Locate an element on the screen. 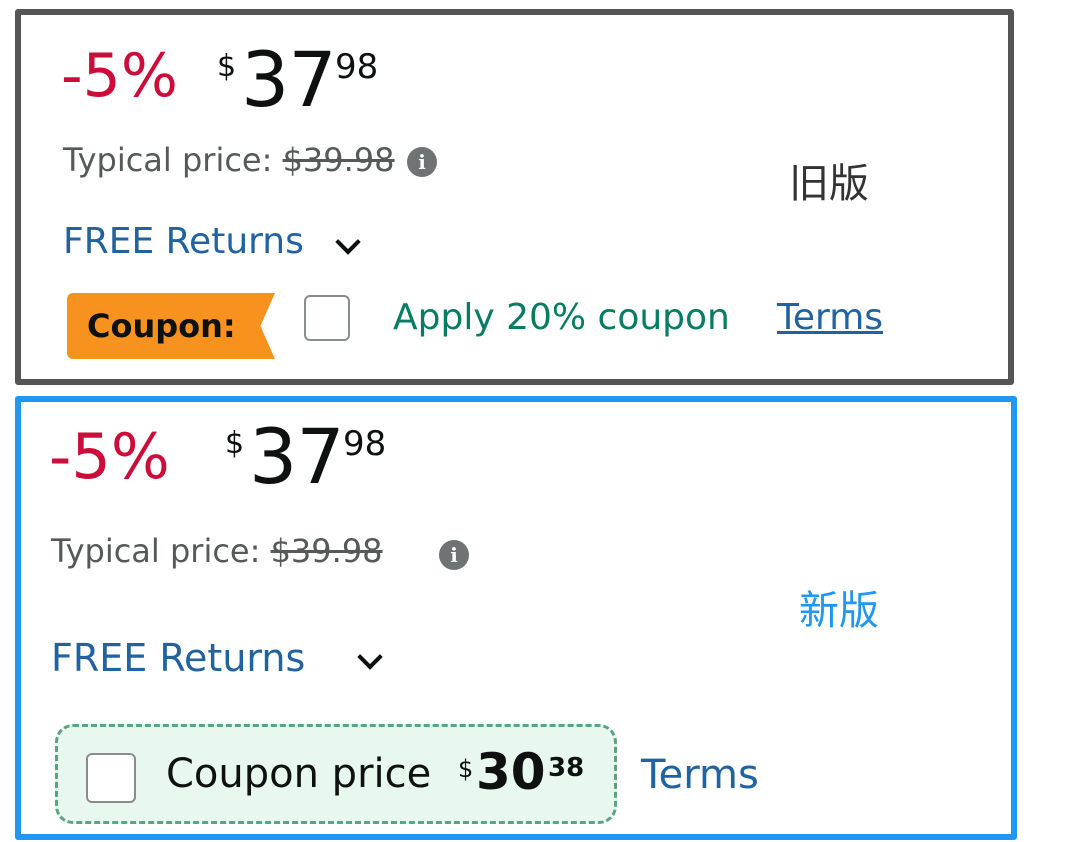  coupon-badge: Coupon: is located at coordinates (171, 326).